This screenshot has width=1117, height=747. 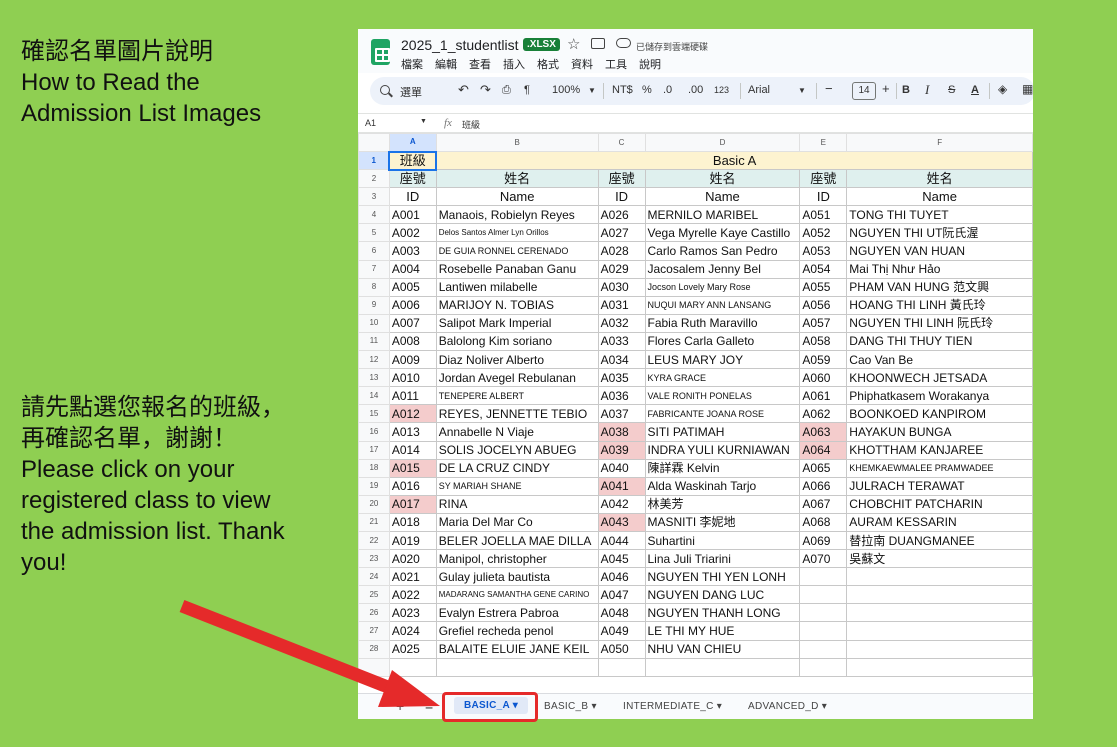 I want to click on name-cell: TONG THI TUYET, so click(x=939, y=215).